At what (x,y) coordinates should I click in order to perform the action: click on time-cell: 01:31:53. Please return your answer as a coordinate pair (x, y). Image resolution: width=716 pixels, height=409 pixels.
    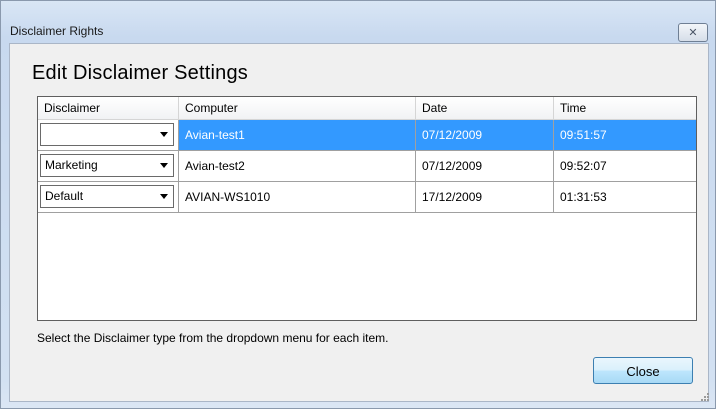
    Looking at the image, I should click on (625, 197).